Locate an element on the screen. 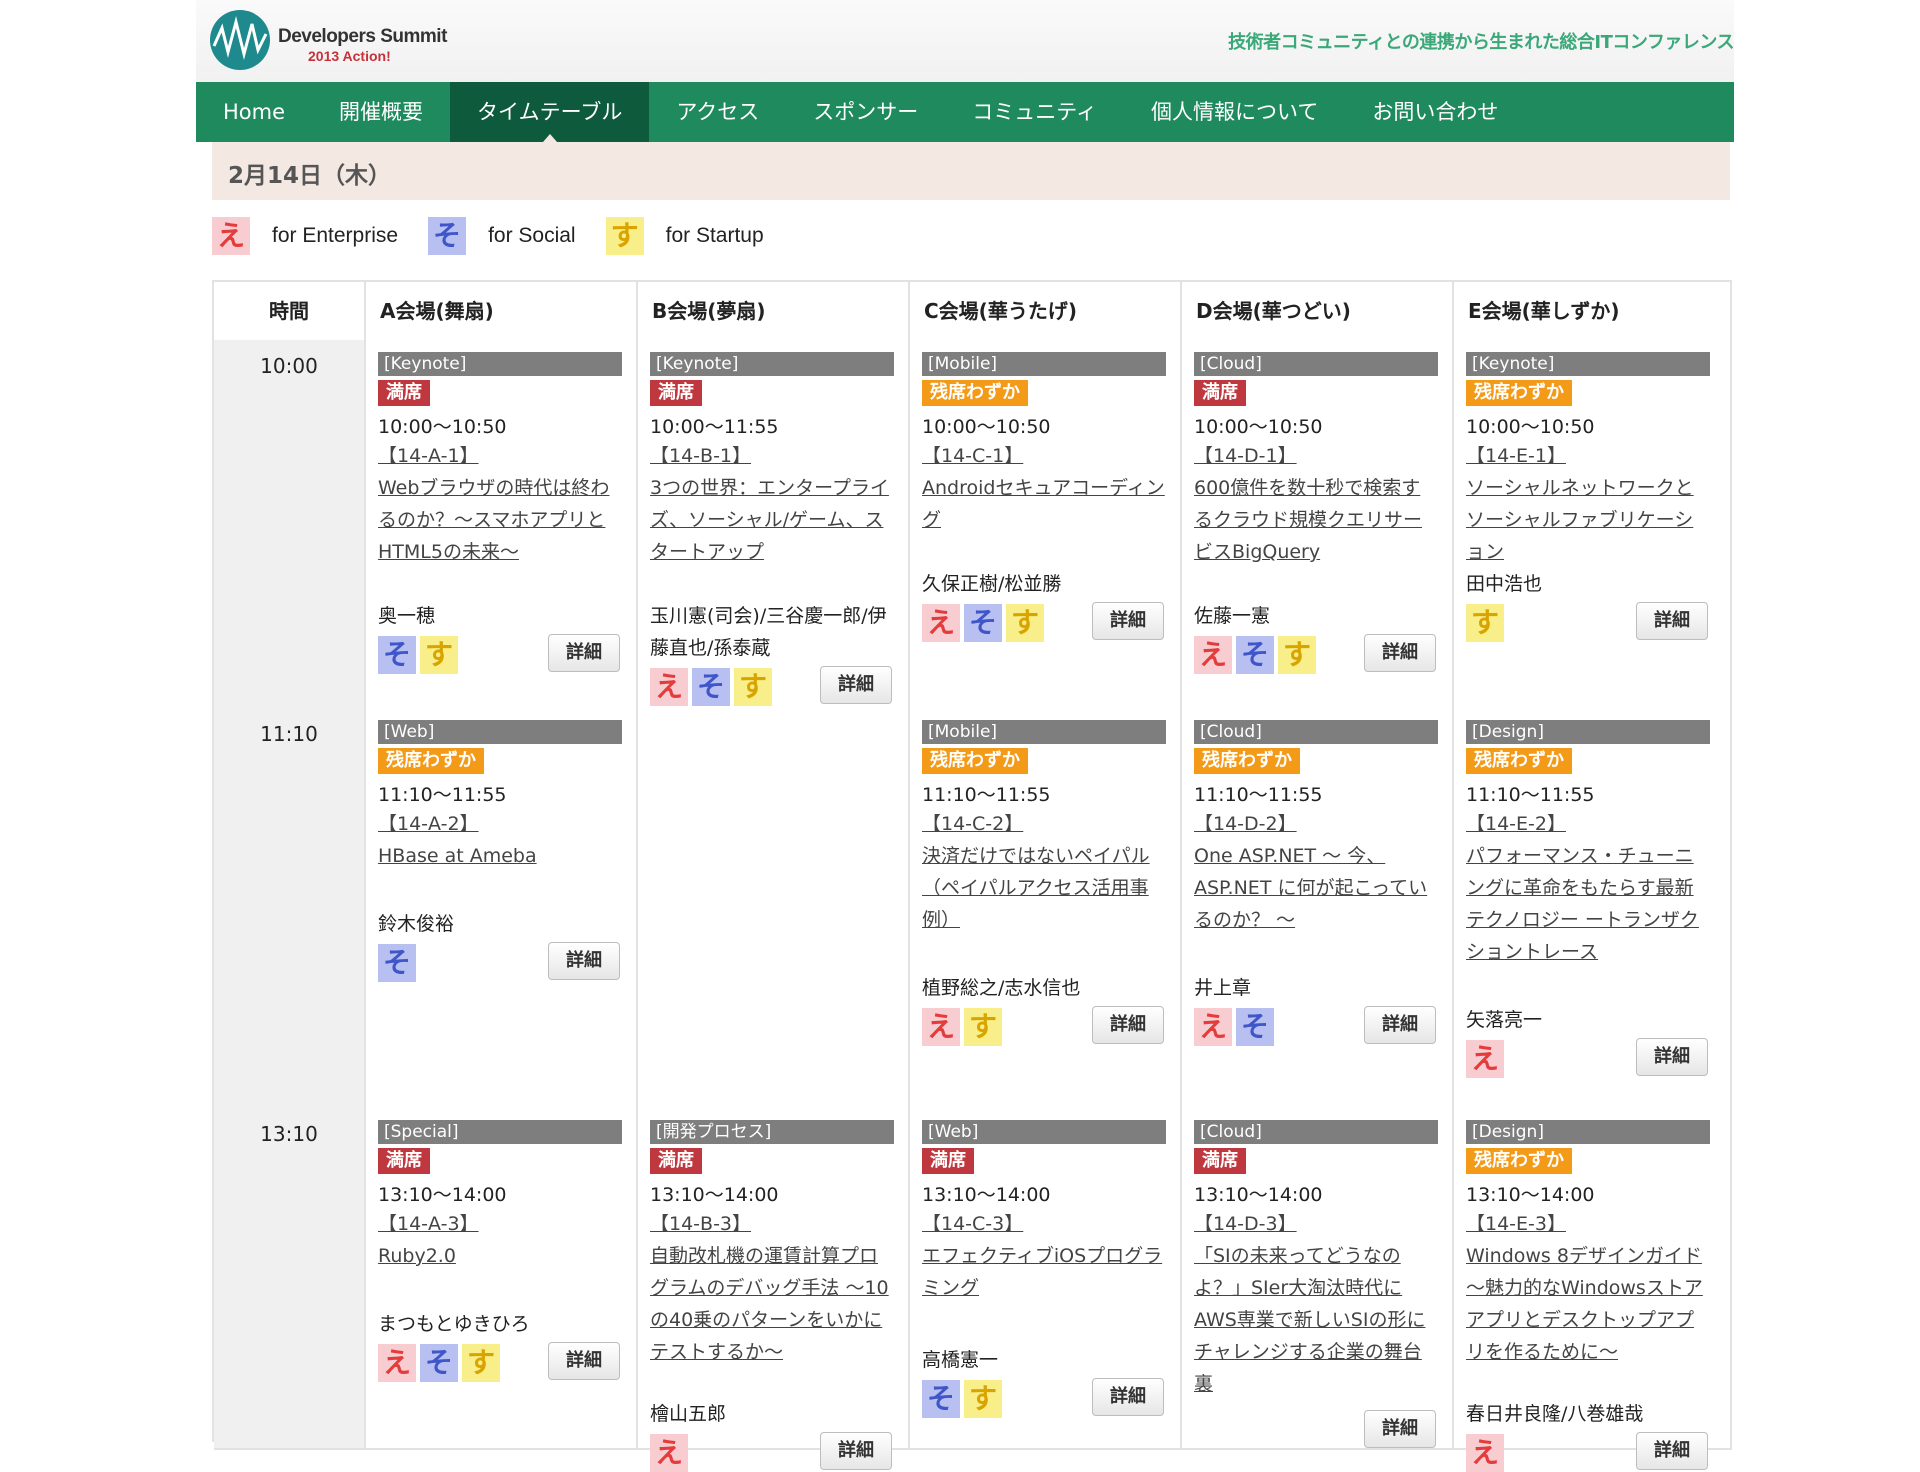  nav-item-6: コミュニティ is located at coordinates (1034, 112).